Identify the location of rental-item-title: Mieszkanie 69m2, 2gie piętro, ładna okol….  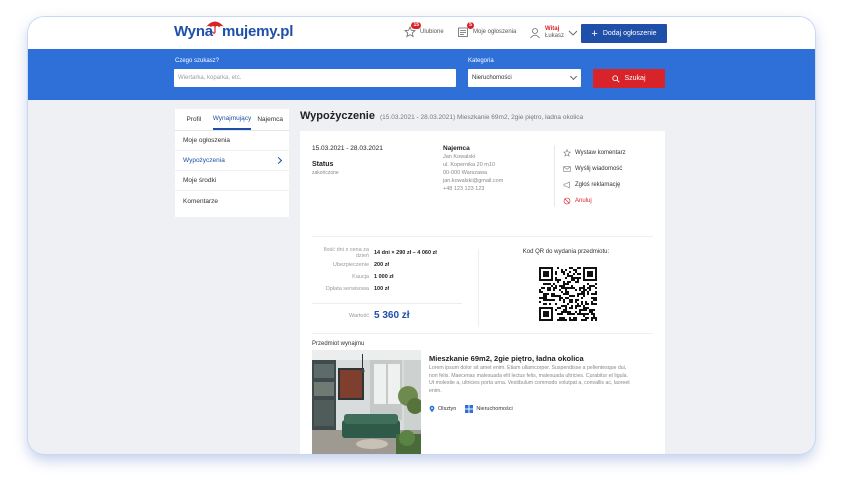
(506, 358).